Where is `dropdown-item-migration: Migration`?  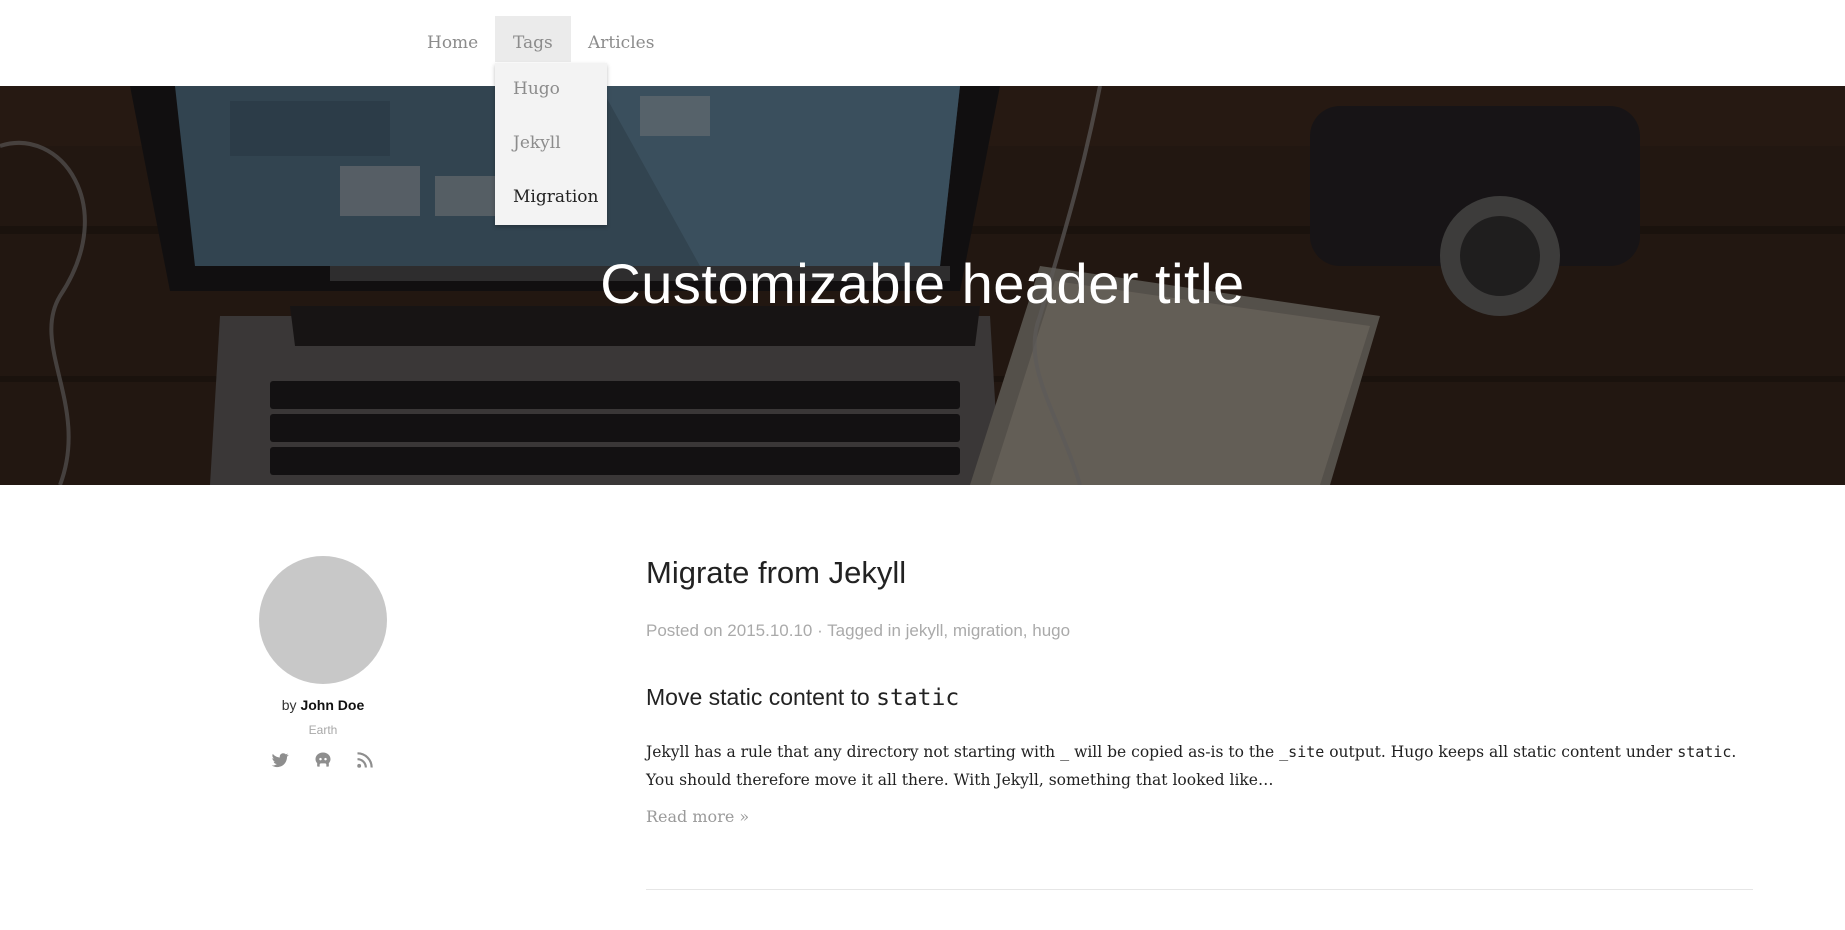
dropdown-item-migration: Migration is located at coordinates (555, 197).